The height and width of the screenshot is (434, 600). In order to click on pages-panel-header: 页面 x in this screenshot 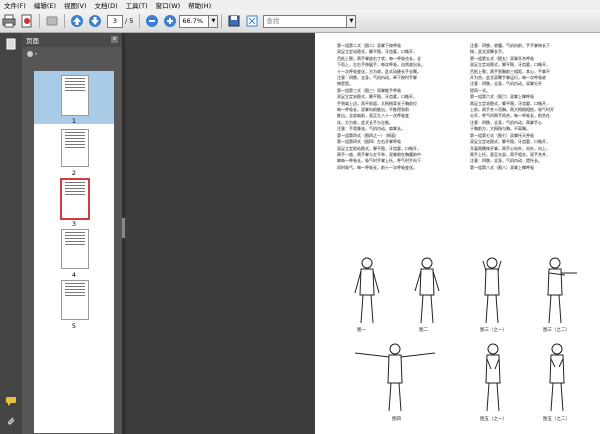, I will do `click(72, 40)`.